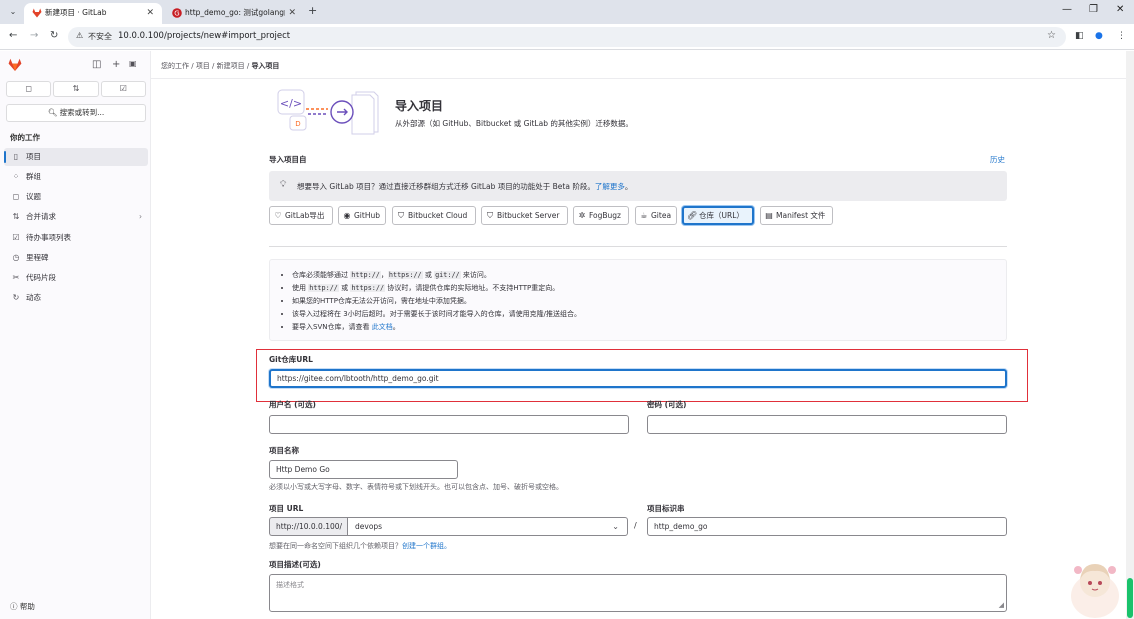 This screenshot has height=619, width=1134. Describe the element at coordinates (1099, 36) in the screenshot. I see `profile-icon: ●` at that location.